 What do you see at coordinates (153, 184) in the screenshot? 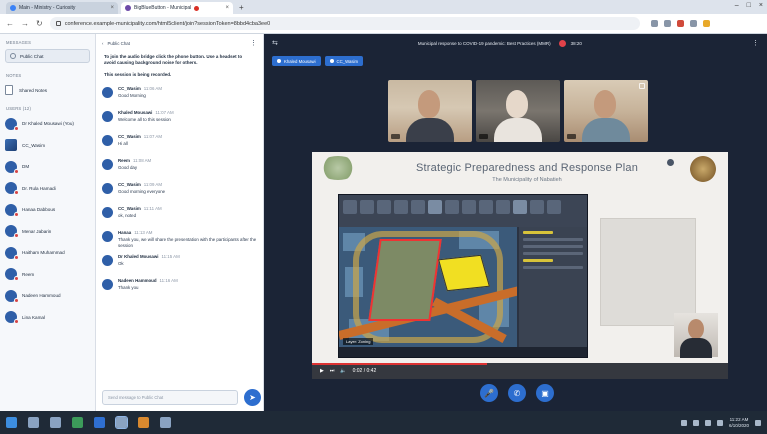
I see `message-time: 11:09 AM` at bounding box center [153, 184].